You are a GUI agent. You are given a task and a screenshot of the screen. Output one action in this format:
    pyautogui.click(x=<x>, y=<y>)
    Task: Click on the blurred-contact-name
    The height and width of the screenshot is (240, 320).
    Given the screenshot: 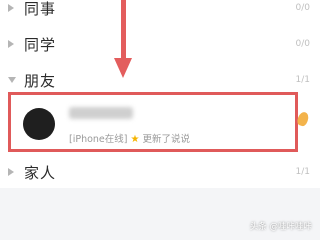 What is the action you would take?
    pyautogui.click(x=101, y=113)
    